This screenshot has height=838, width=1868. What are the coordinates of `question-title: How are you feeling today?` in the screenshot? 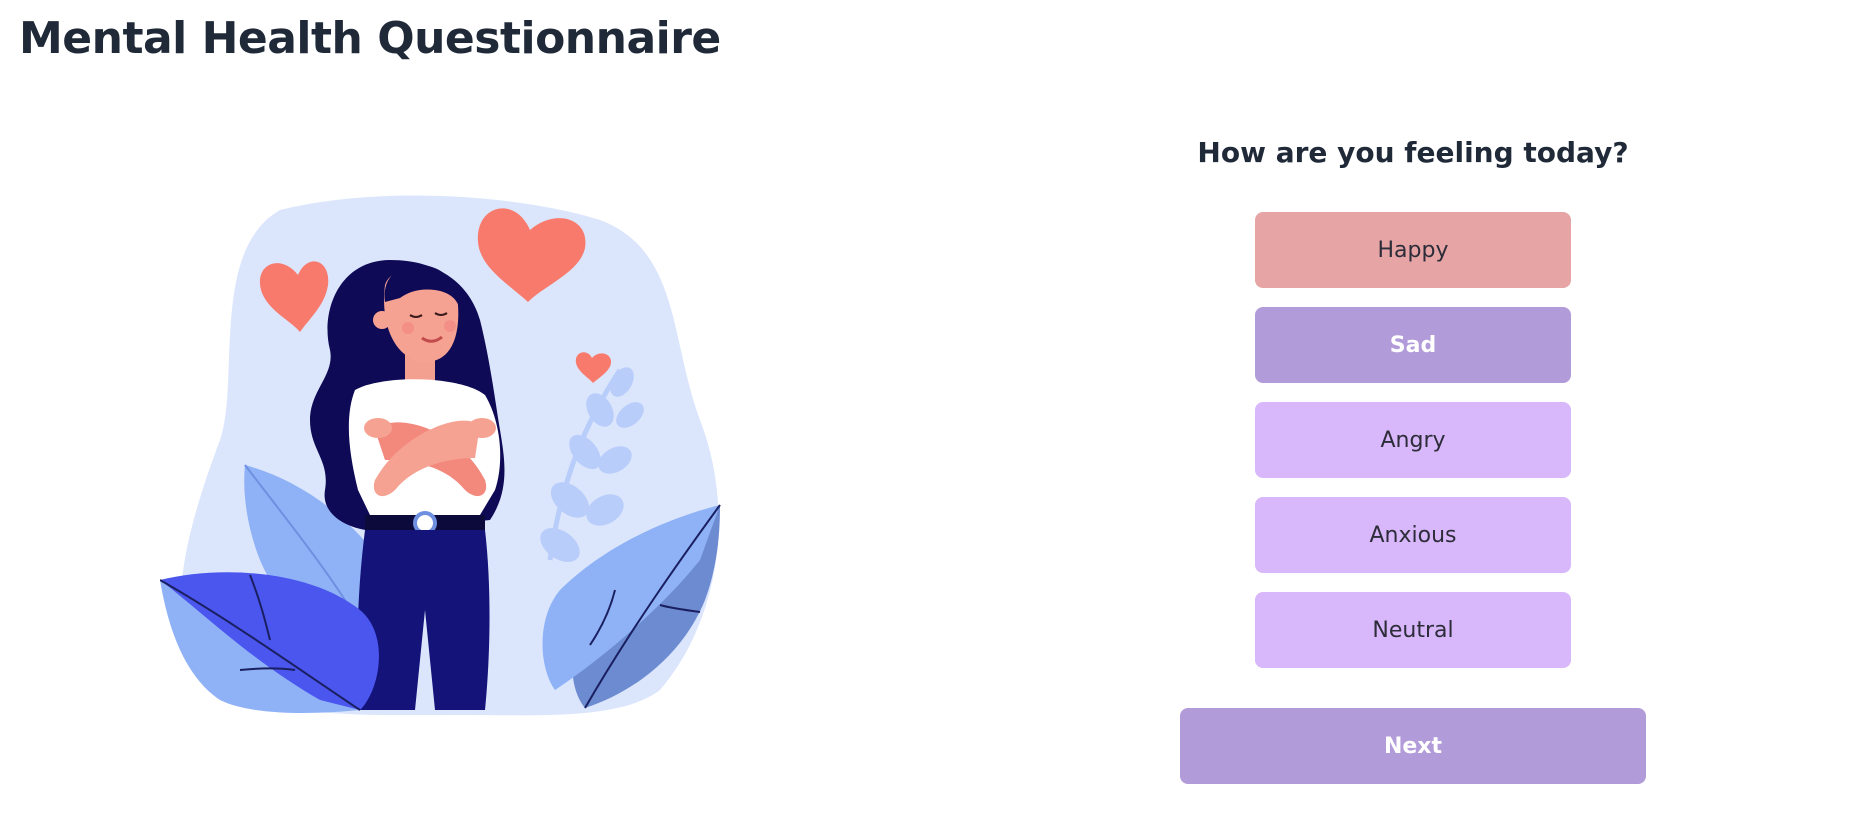 It's located at (1413, 152).